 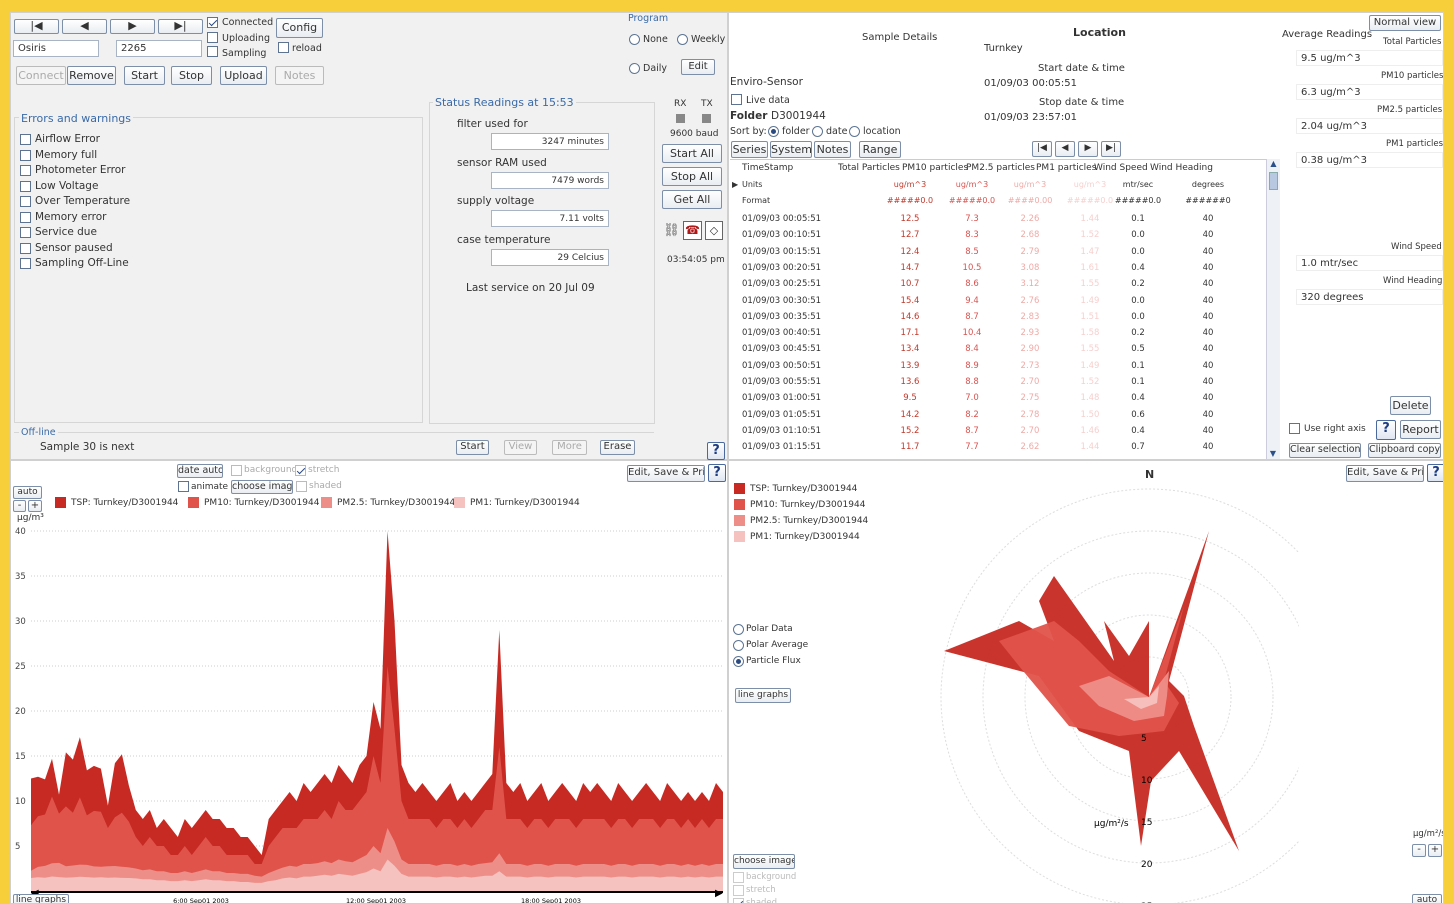 I want to click on choose-image-button: choose image, so click(x=262, y=487).